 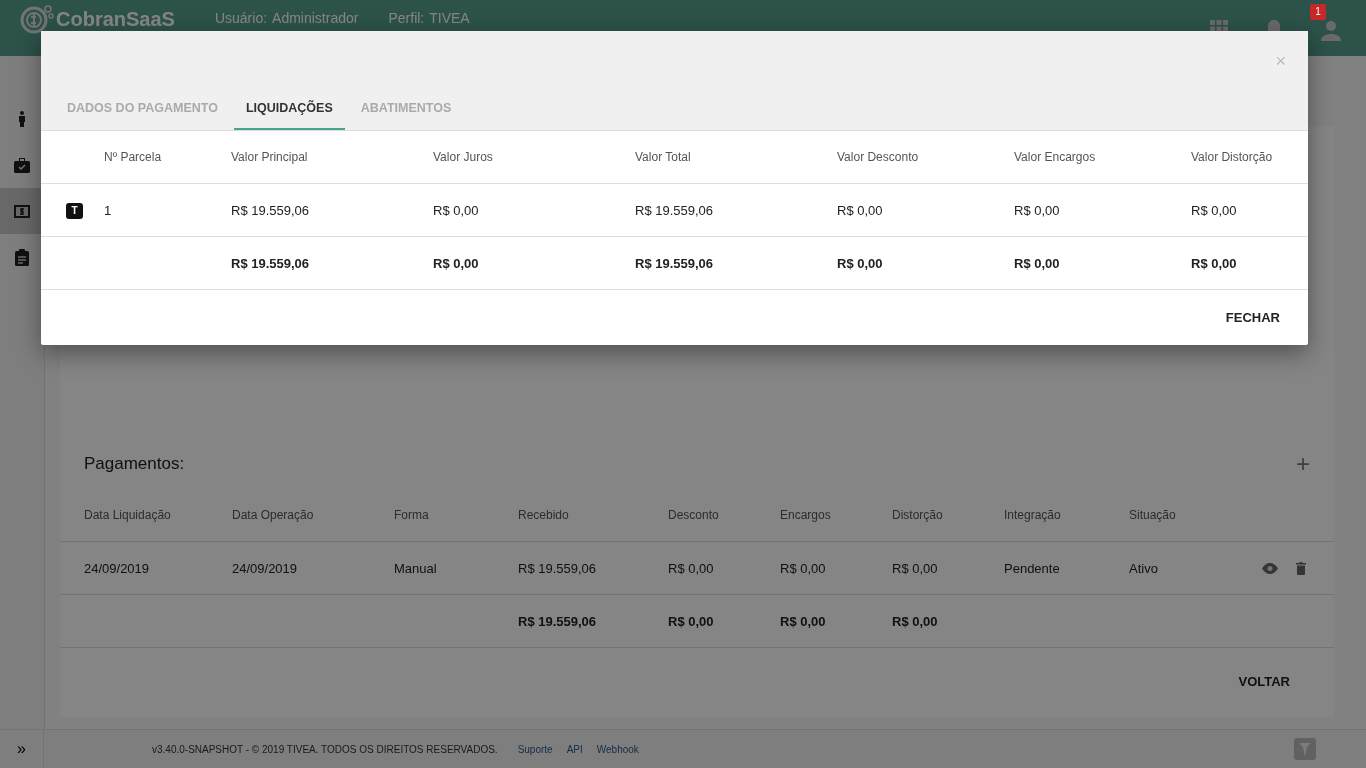 I want to click on column-header: Desconto, so click(x=694, y=515).